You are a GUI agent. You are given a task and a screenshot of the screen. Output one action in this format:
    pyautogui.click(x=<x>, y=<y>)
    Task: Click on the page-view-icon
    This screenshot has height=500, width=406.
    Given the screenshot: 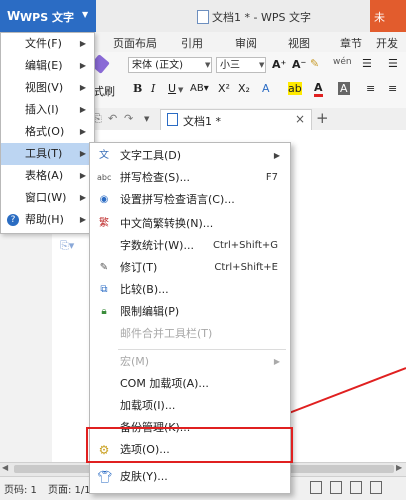 What is the action you would take?
    pyautogui.click(x=316, y=487)
    